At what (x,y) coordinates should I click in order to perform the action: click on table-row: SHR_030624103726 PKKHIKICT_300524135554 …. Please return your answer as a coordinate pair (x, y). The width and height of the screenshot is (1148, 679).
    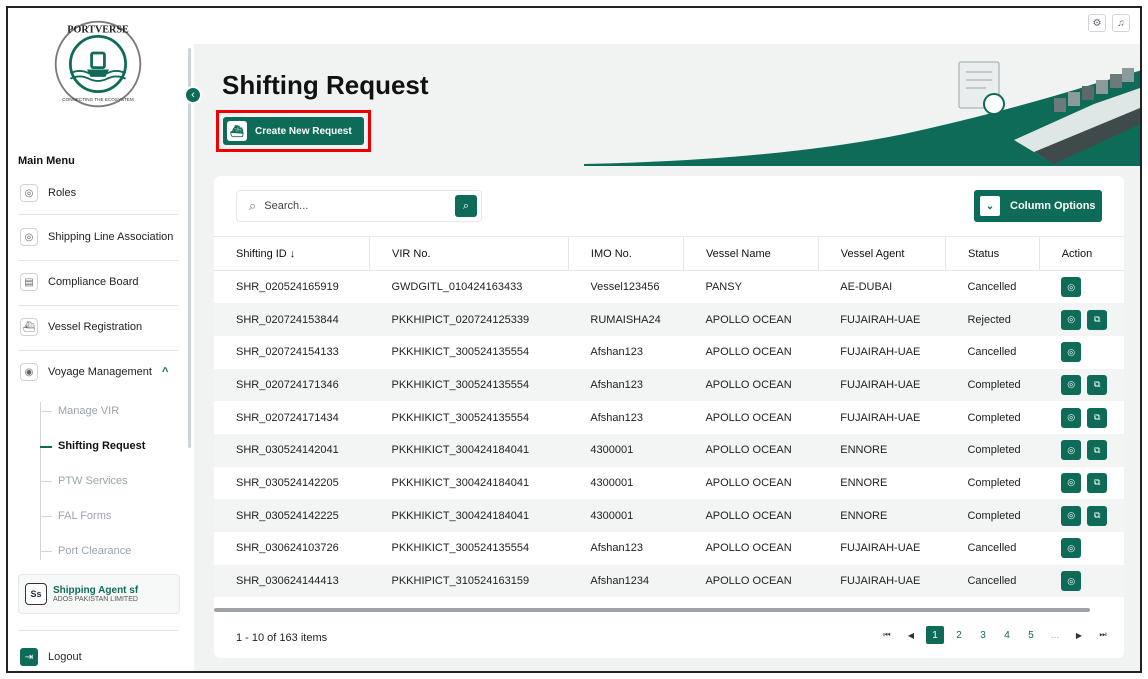
    Looking at the image, I should click on (669, 548).